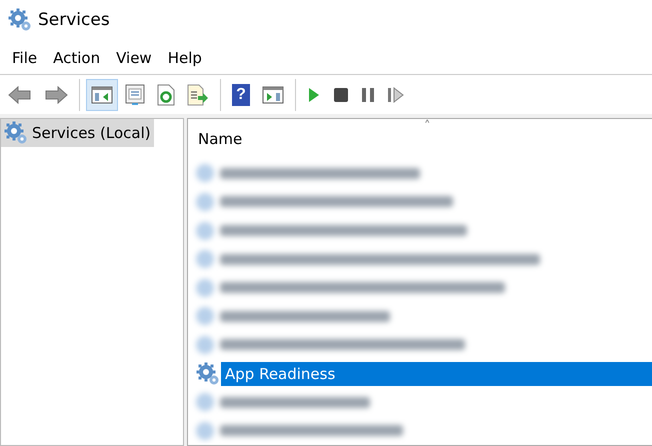  What do you see at coordinates (166, 95) in the screenshot?
I see `refresh-icon` at bounding box center [166, 95].